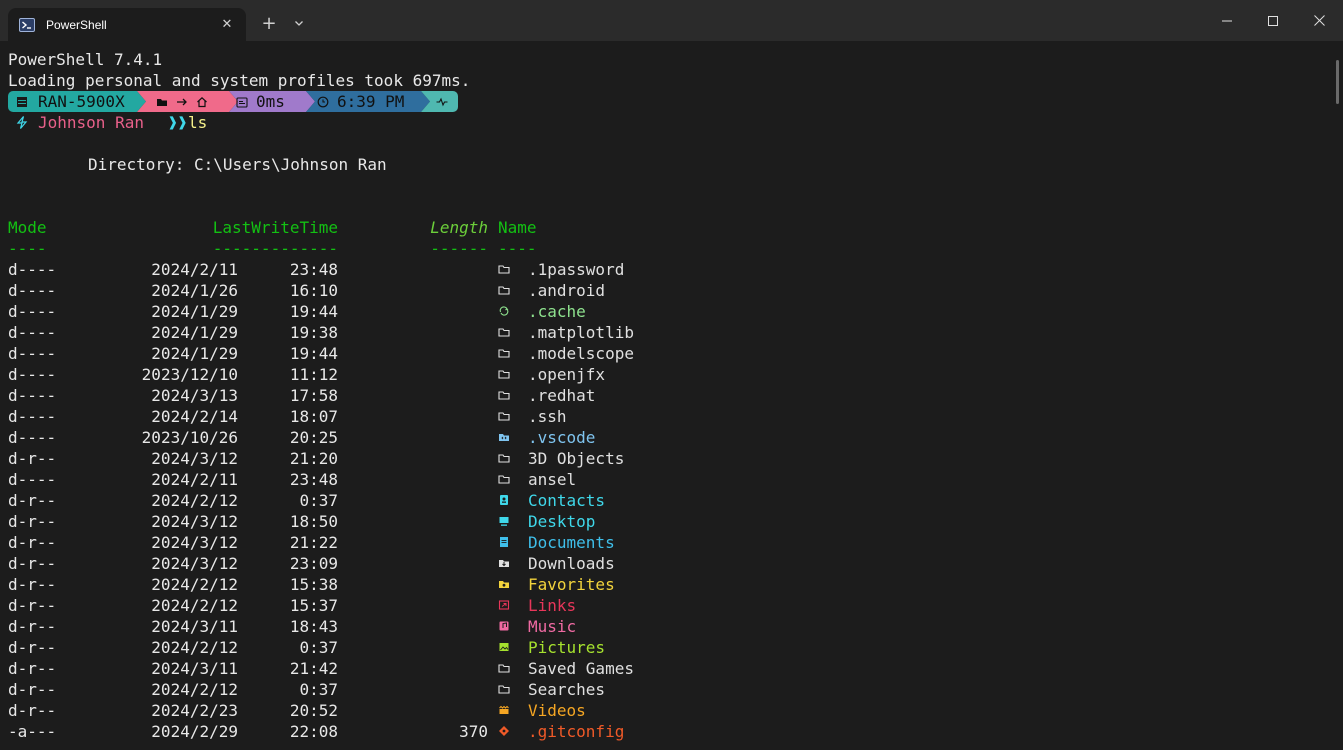 The image size is (1343, 750). I want to click on entry-name: Searches, so click(566, 689).